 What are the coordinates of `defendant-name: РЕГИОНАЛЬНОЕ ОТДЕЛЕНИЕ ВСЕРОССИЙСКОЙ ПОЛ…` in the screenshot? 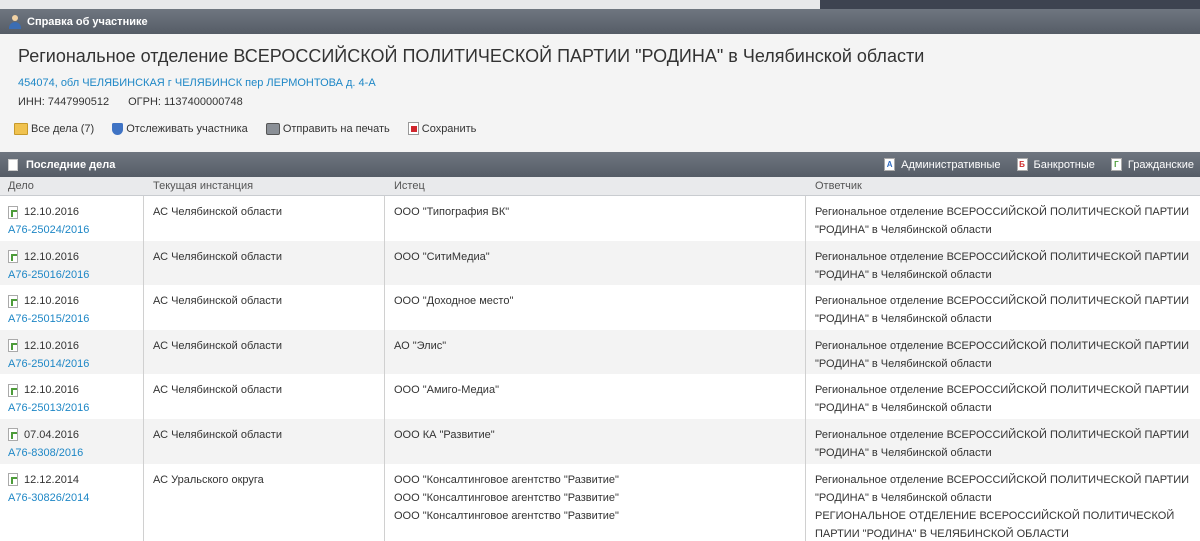 It's located at (995, 515).